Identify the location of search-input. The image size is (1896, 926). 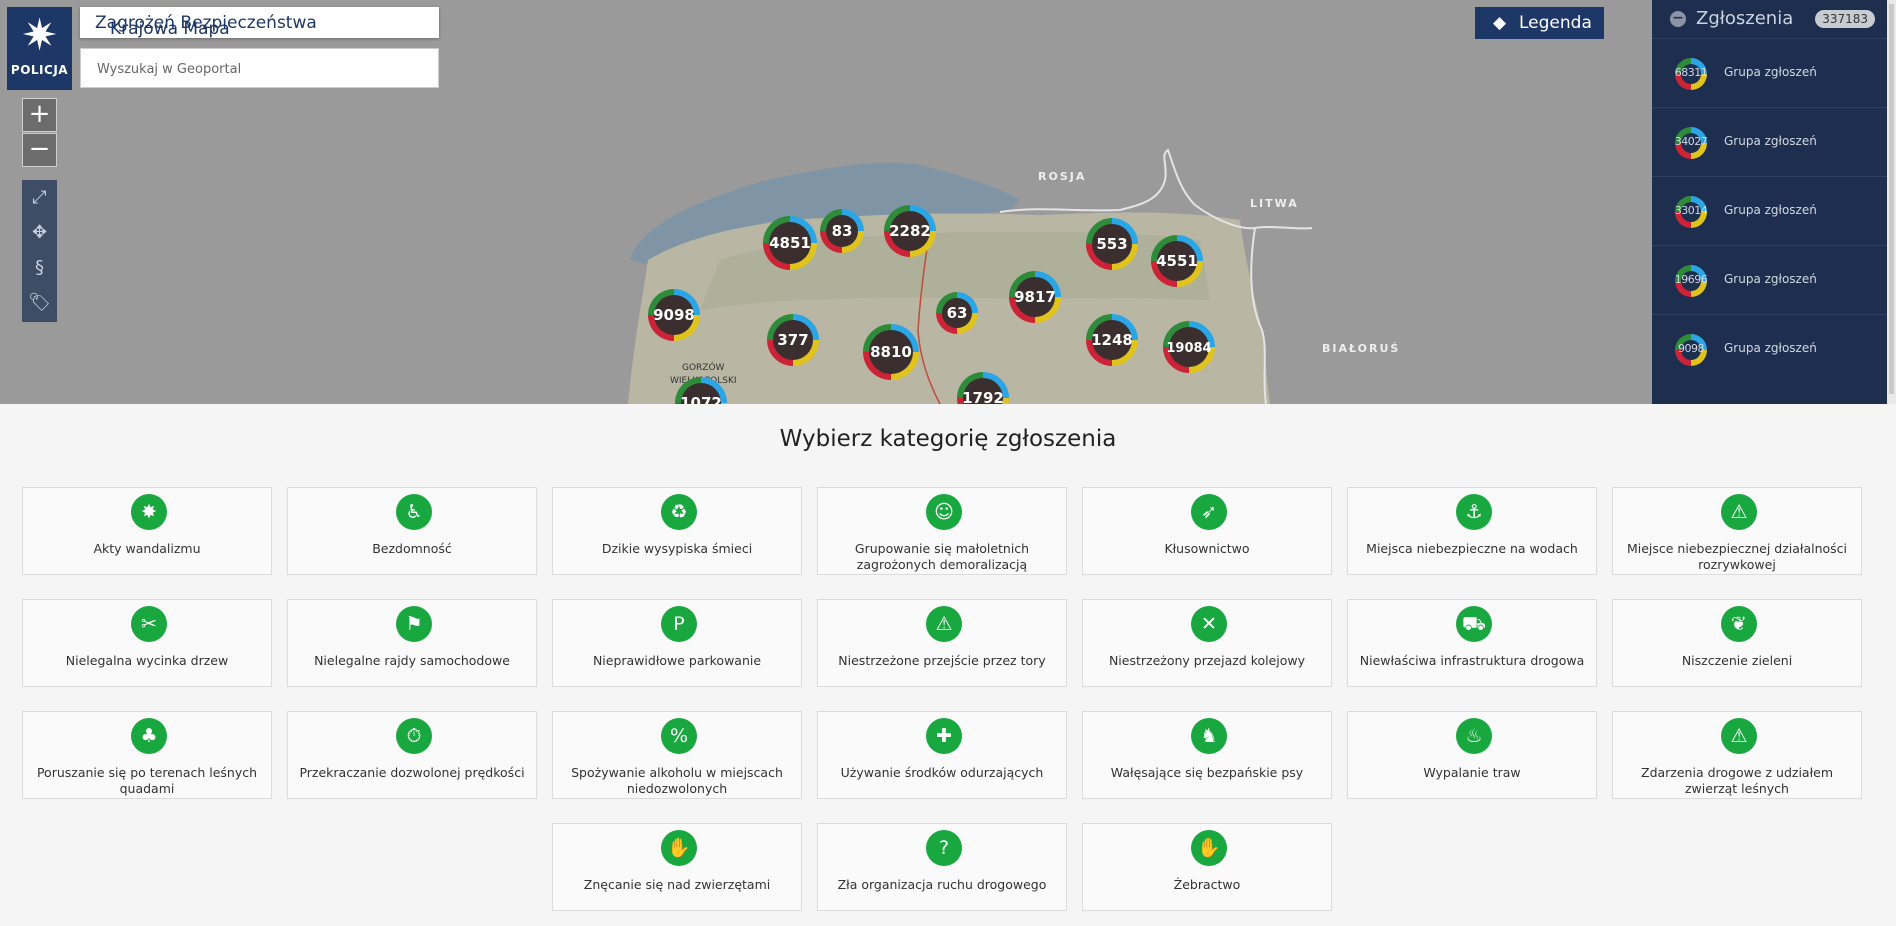
(262, 69).